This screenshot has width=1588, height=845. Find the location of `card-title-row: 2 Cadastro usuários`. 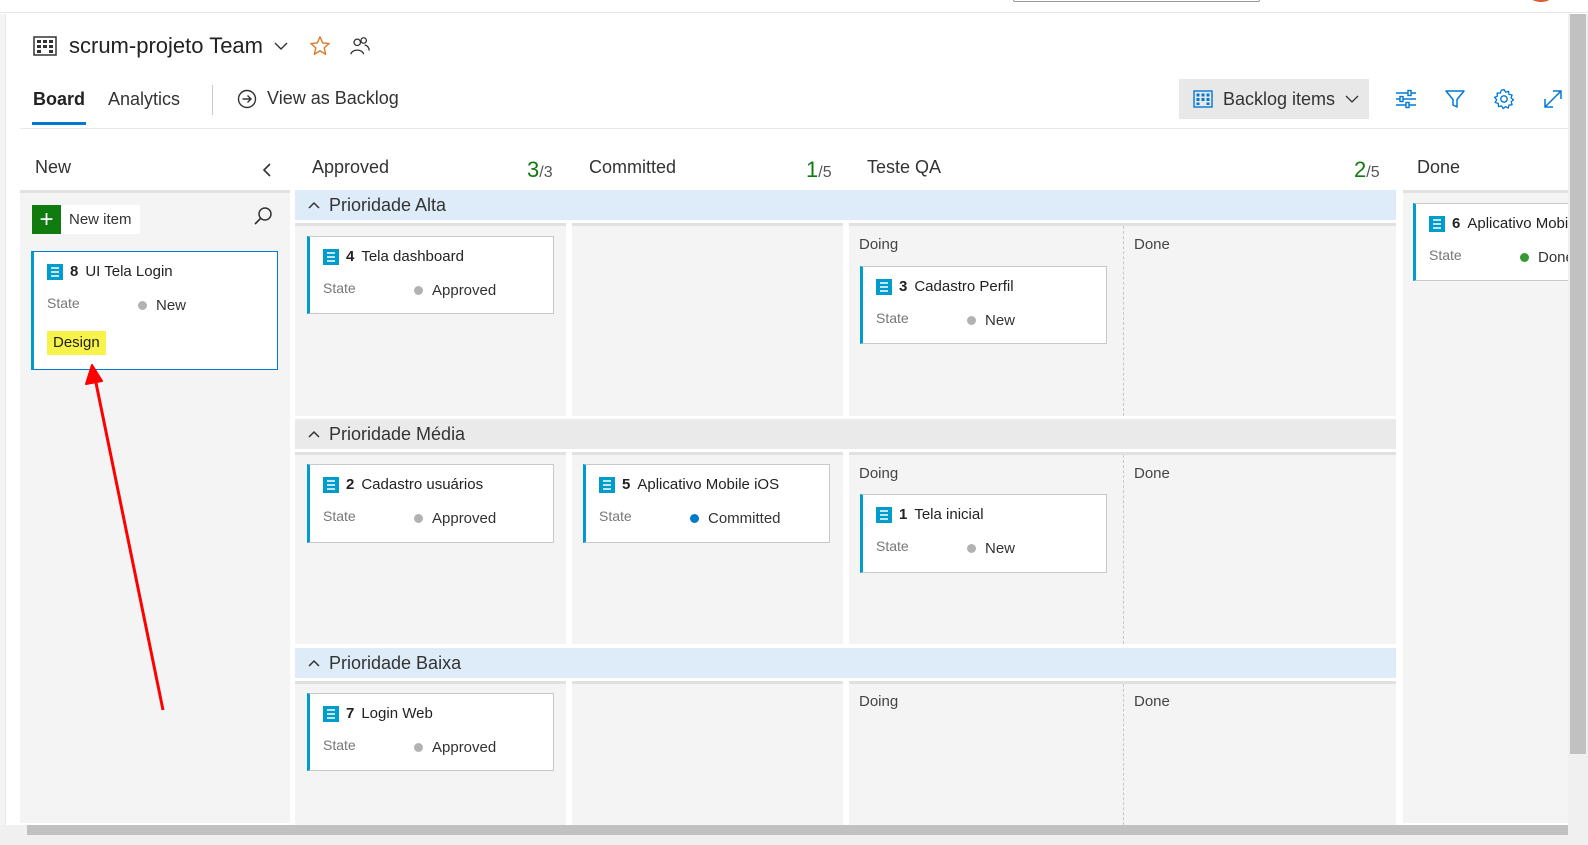

card-title-row: 2 Cadastro usuários is located at coordinates (403, 484).